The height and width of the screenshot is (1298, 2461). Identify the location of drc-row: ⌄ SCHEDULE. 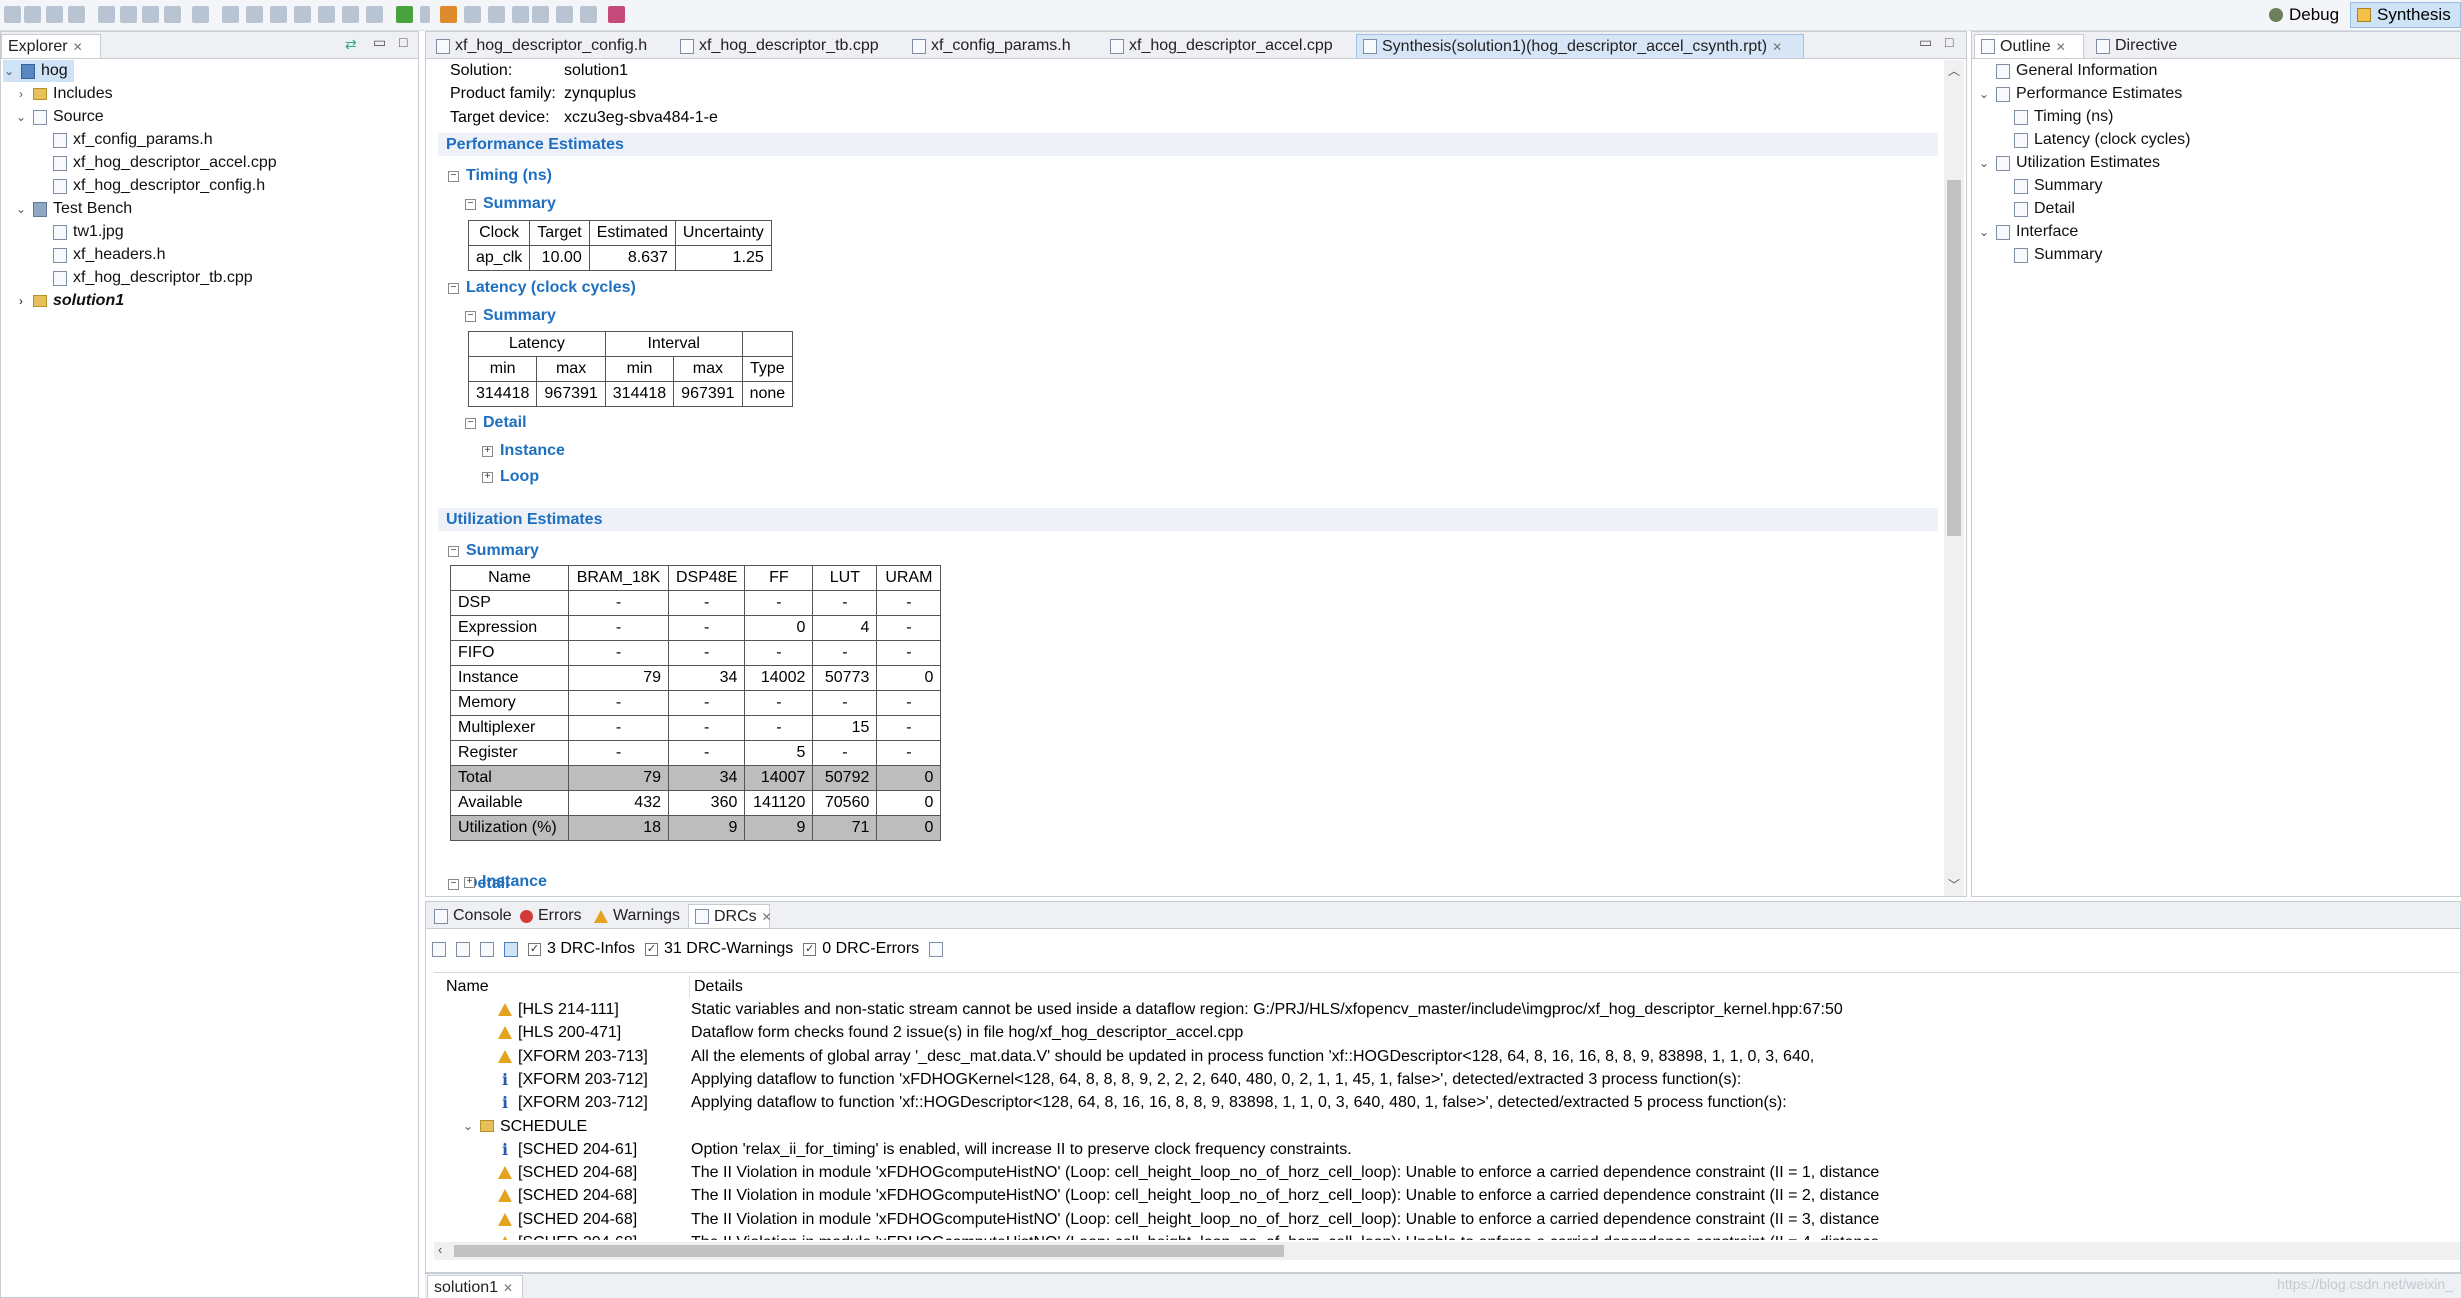
(1447, 1126).